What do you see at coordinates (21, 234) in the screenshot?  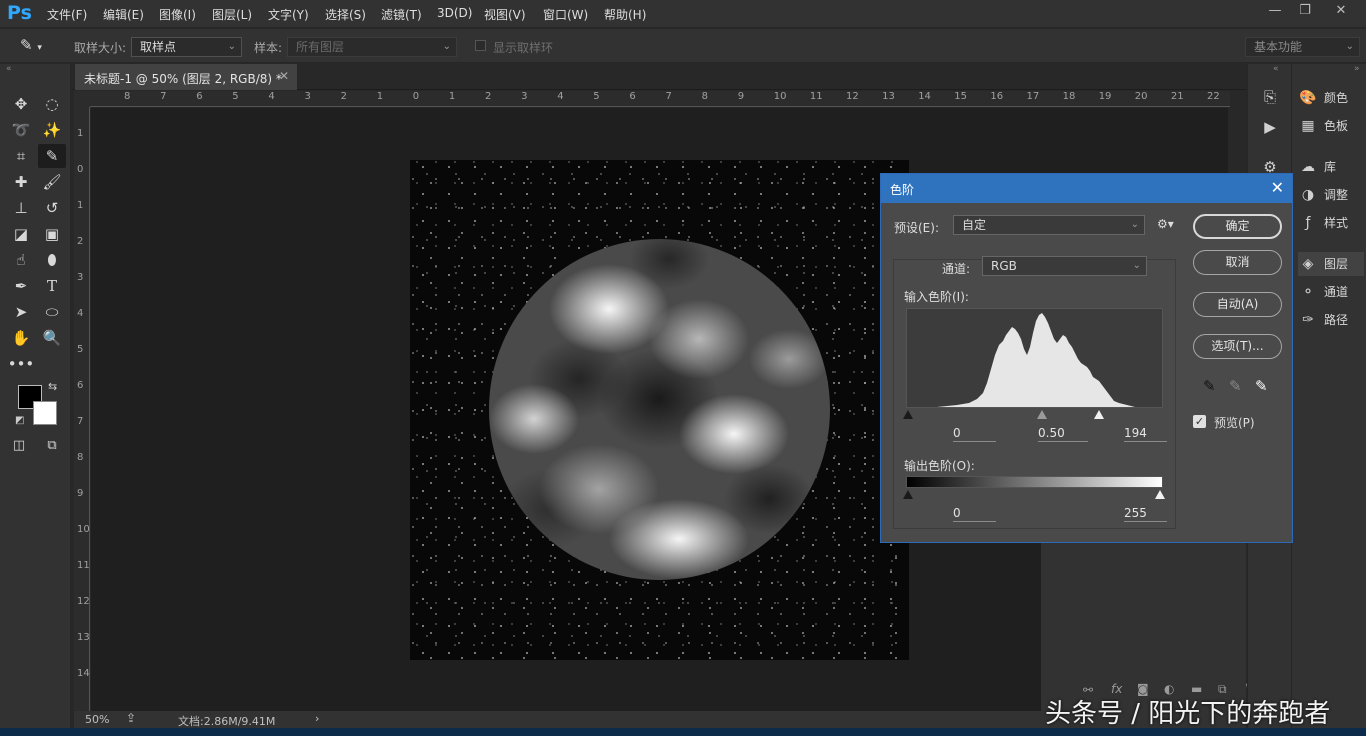 I see `eraser-tool-icon: ◪` at bounding box center [21, 234].